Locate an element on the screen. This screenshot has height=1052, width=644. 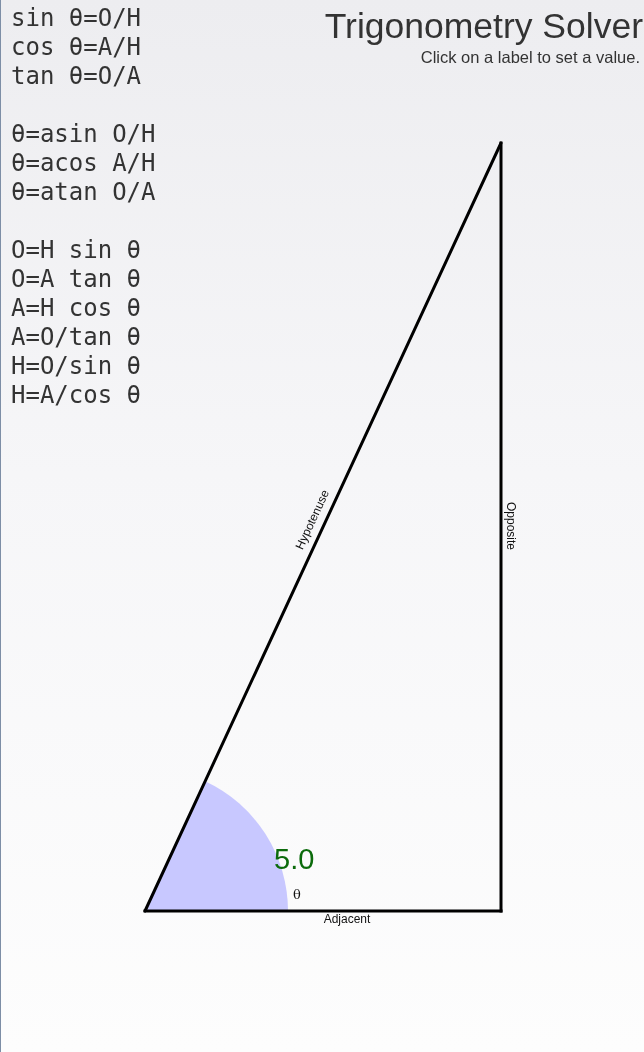
formula-text: A=H cos θ is located at coordinates (77, 308).